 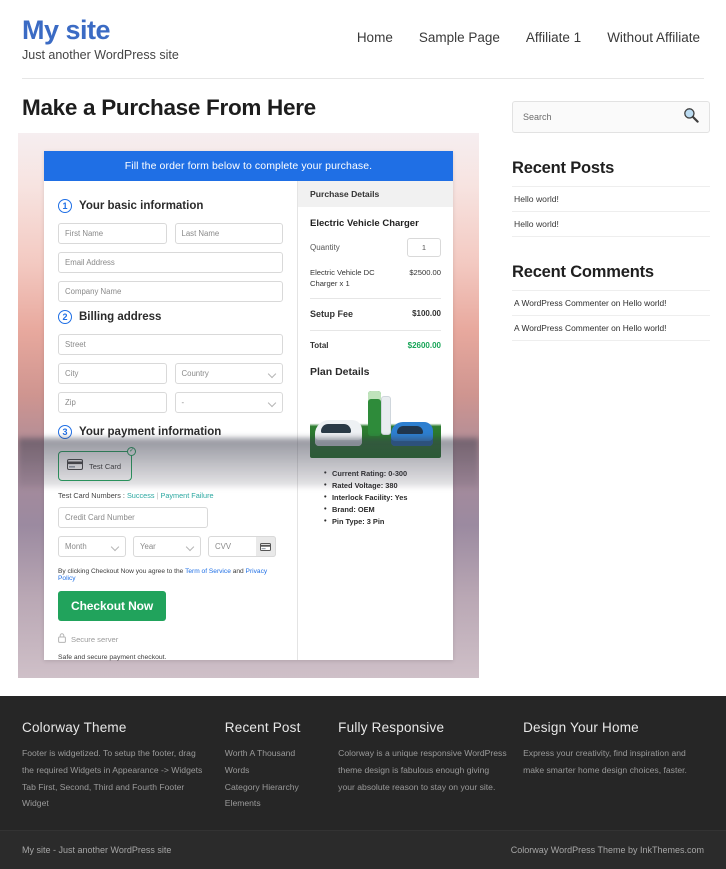 I want to click on zip-input: Zip, so click(x=112, y=402).